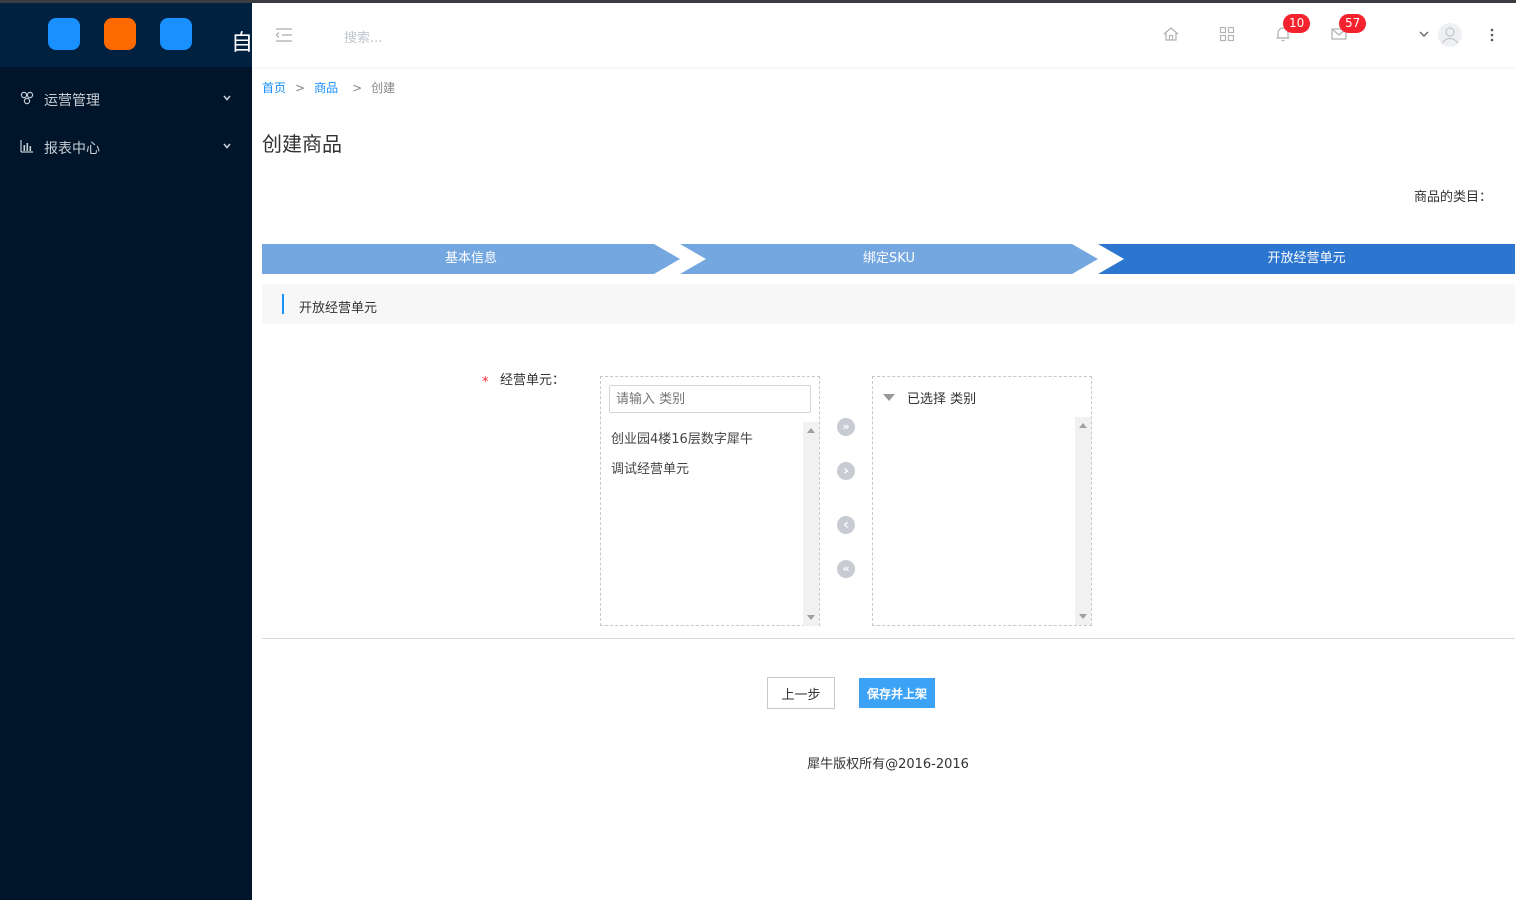 This screenshot has width=1516, height=900. I want to click on section-accent, so click(283, 304).